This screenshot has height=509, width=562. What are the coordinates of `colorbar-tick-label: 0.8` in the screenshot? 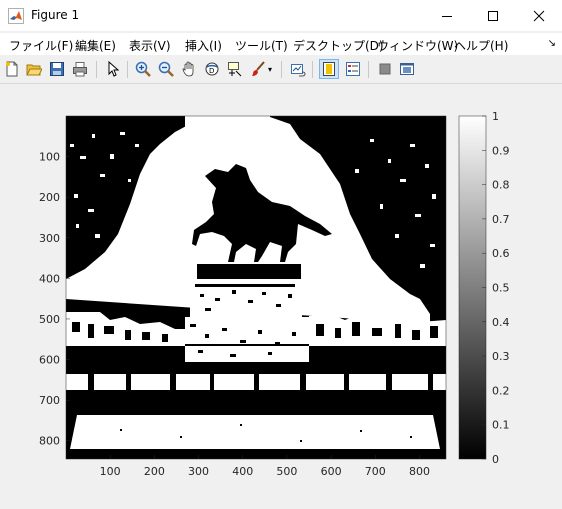 It's located at (501, 185).